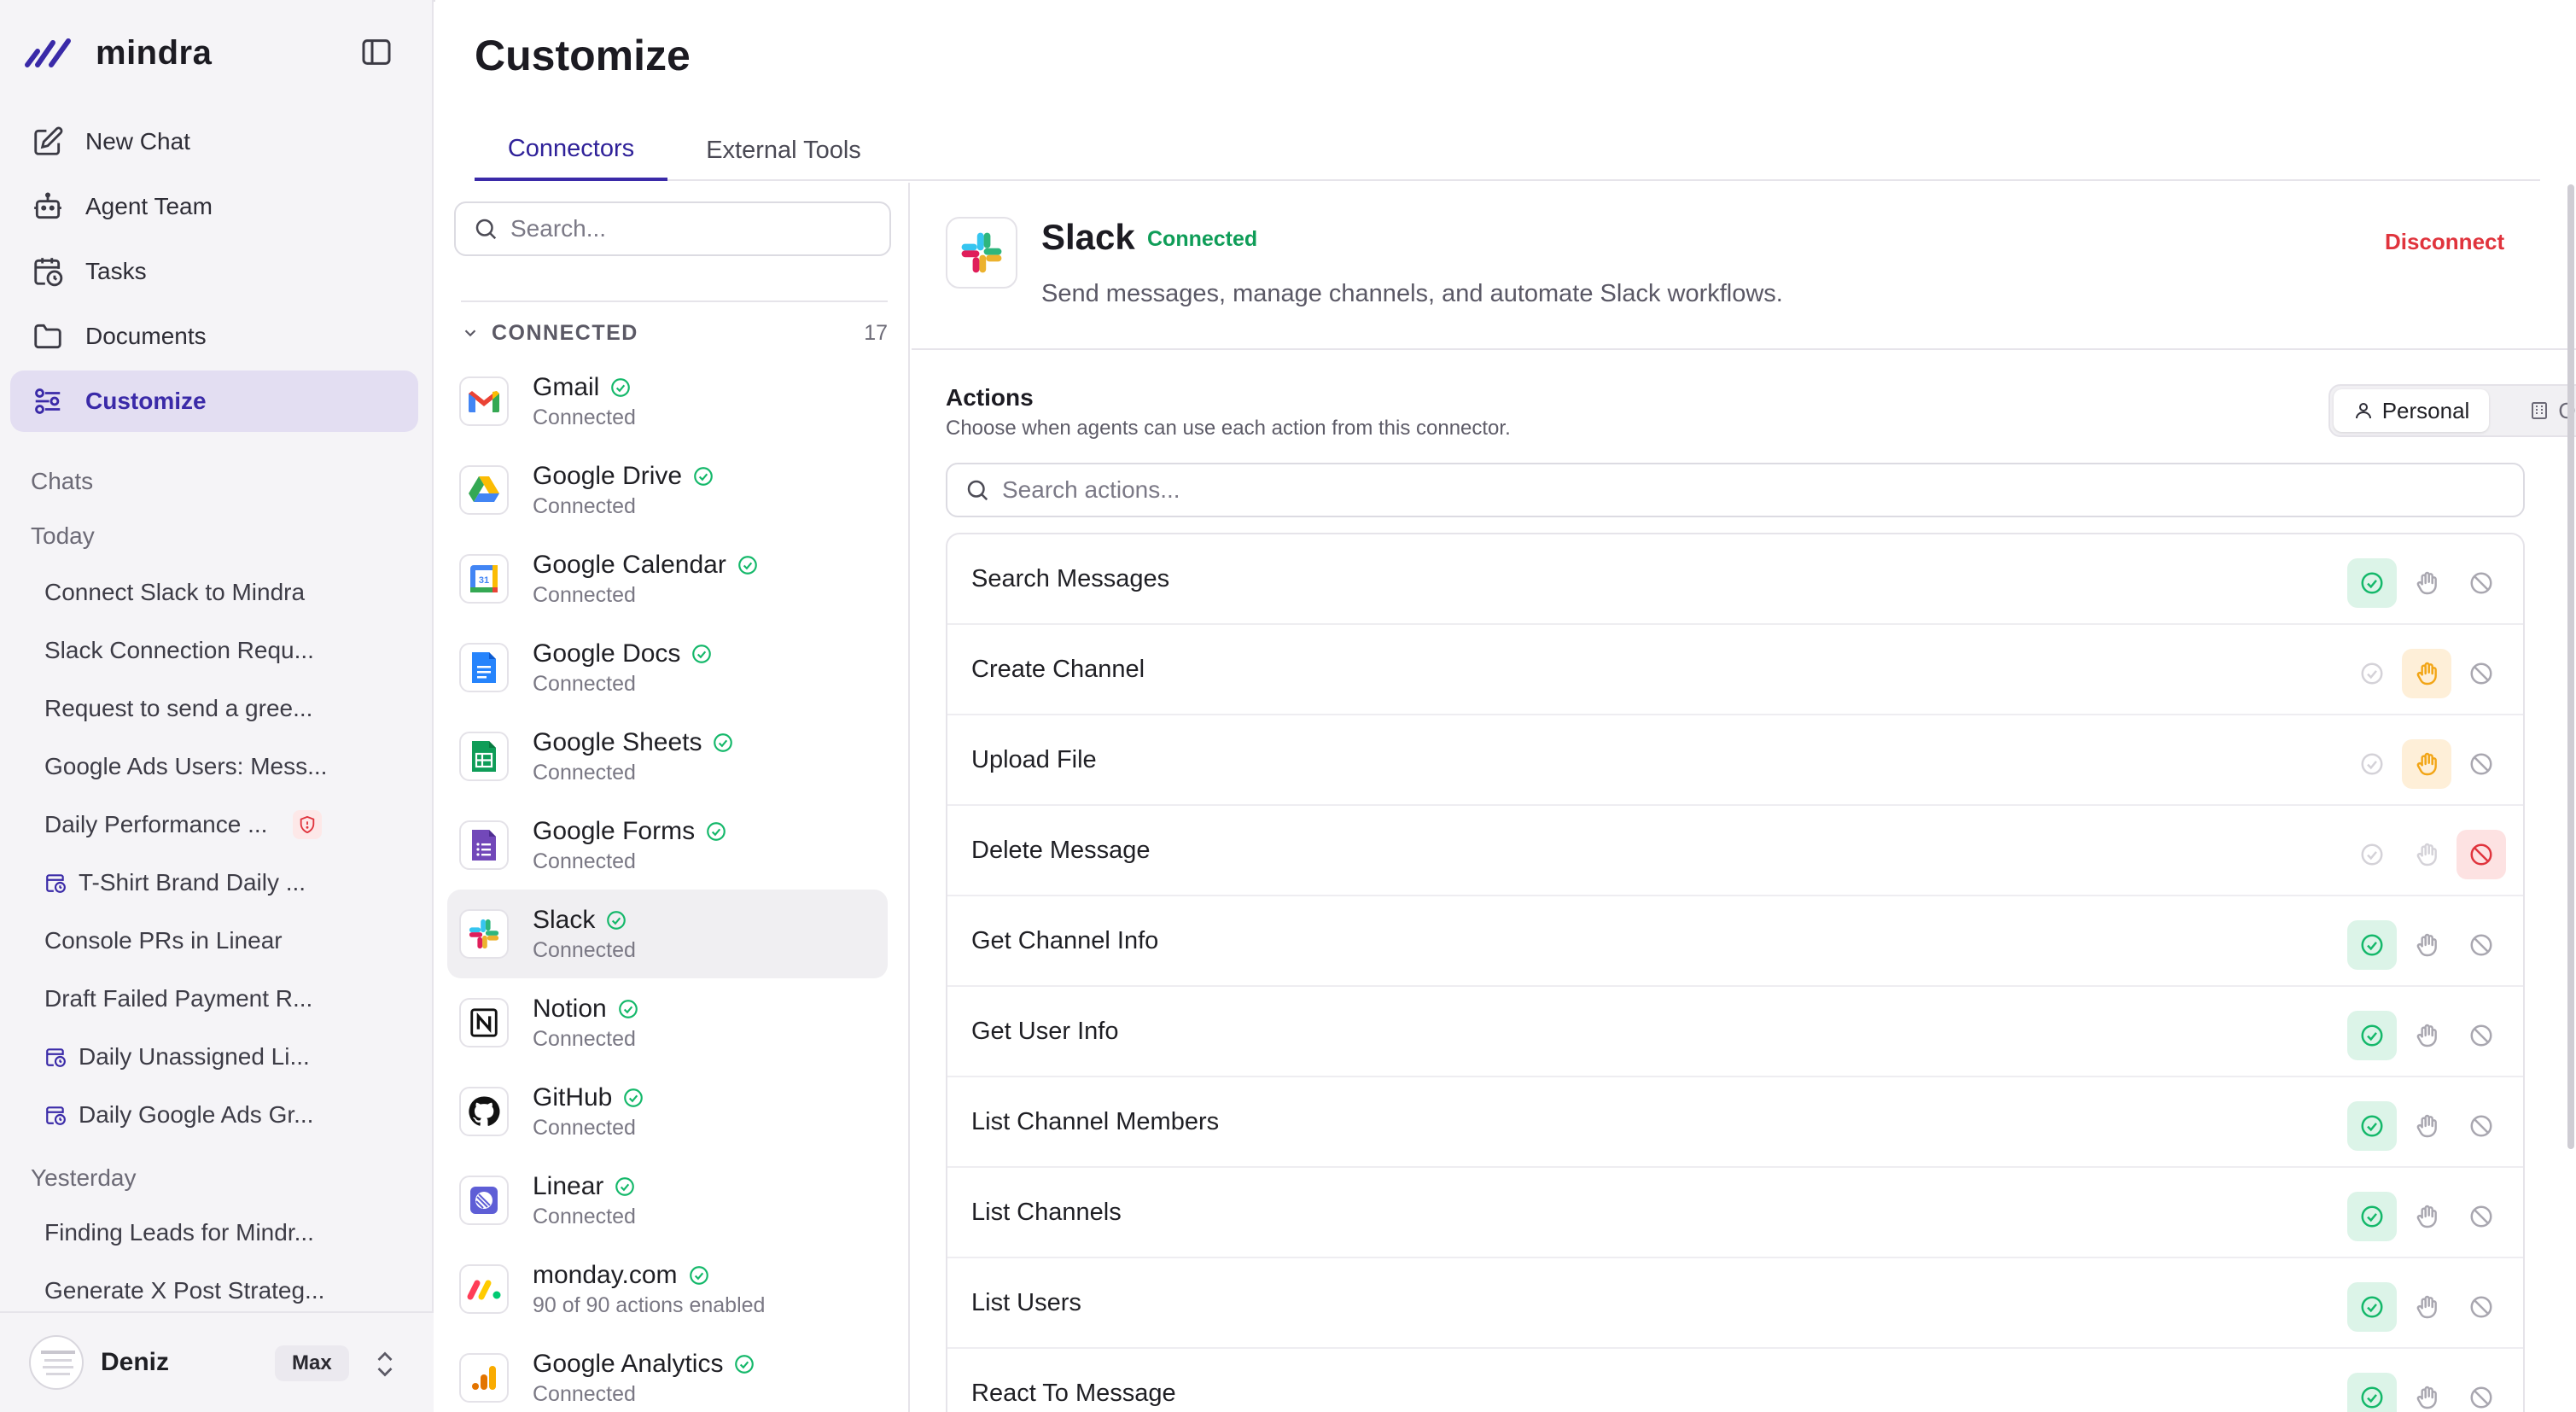  Describe the element at coordinates (571, 150) in the screenshot. I see `tab-connectors: Connectors` at that location.